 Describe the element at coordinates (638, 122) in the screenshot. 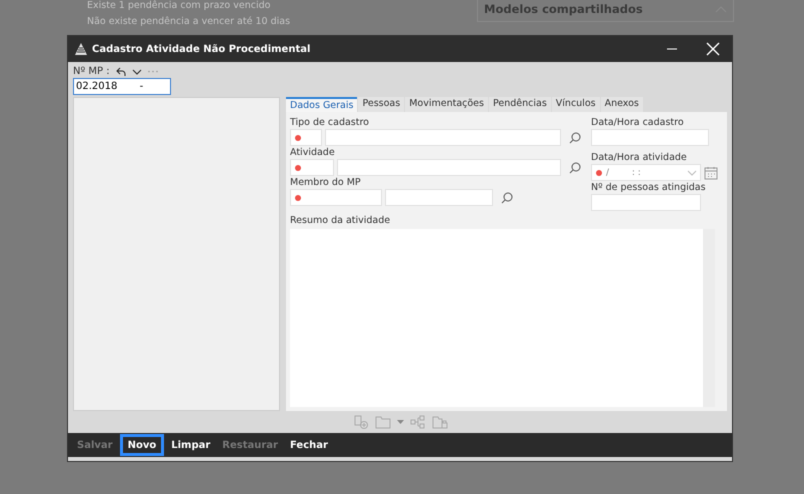

I see `field-label: Data/Hora cadastro` at that location.